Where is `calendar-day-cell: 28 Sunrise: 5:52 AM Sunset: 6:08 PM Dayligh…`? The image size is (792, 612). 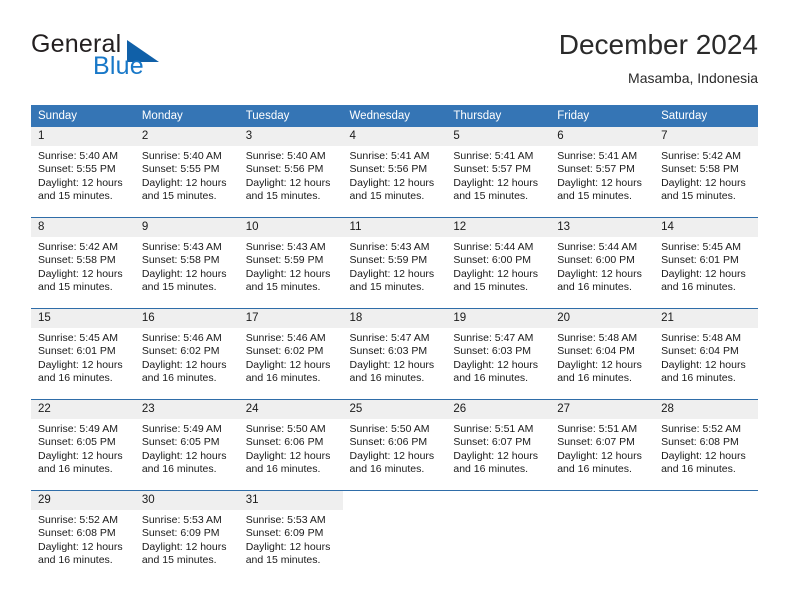 calendar-day-cell: 28 Sunrise: 5:52 AM Sunset: 6:08 PM Dayligh… is located at coordinates (706, 445).